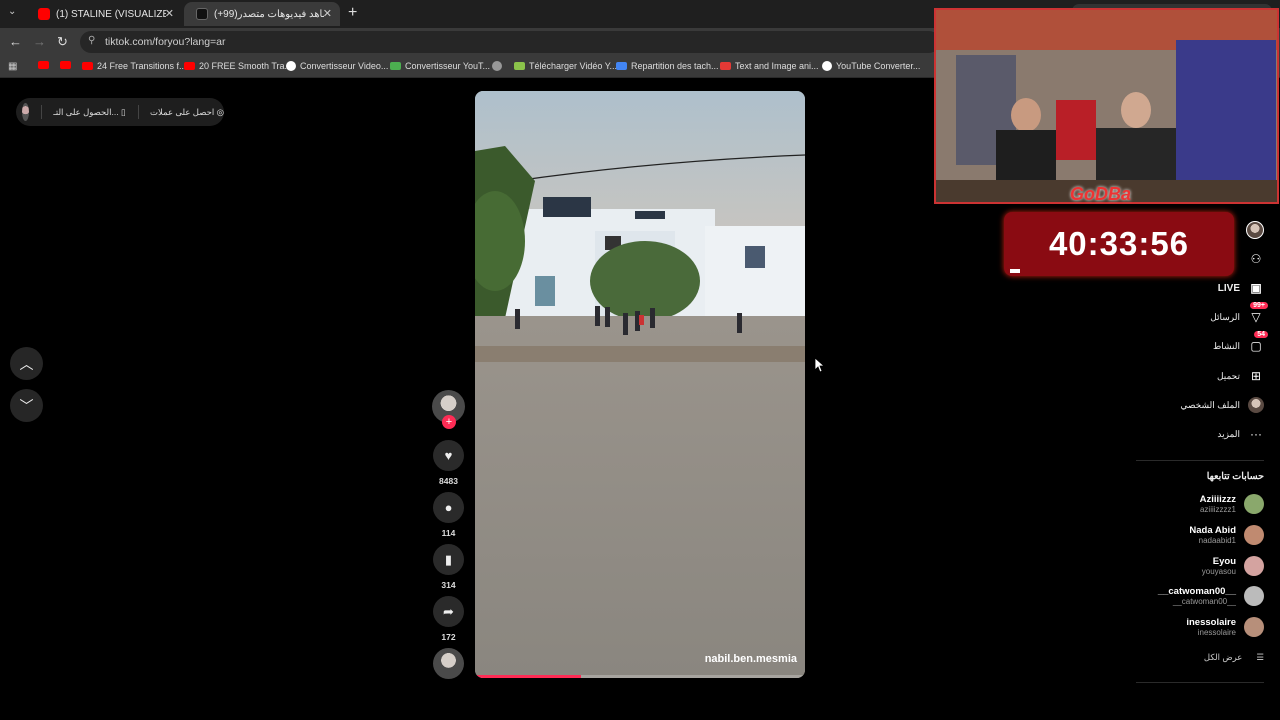 The width and height of the screenshot is (1280, 720). I want to click on nav-item-messages: الرسائل ▽ 99+, so click(1239, 313).